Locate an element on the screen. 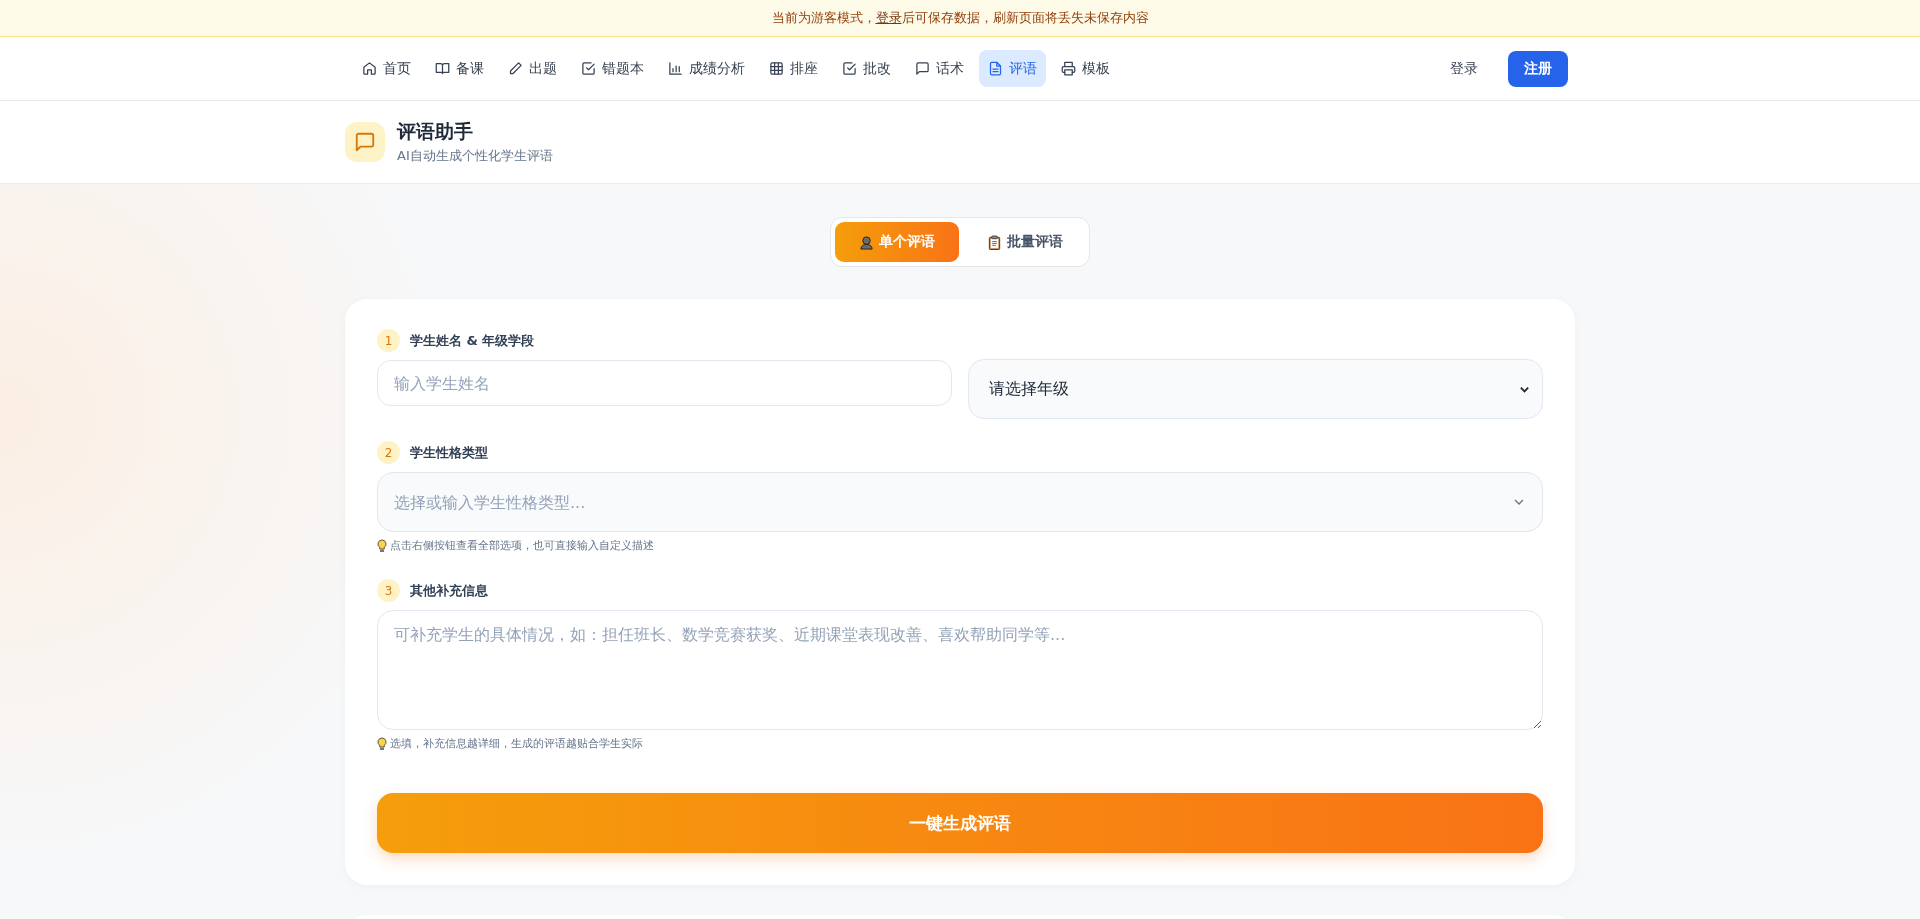  nav-item: 备课 is located at coordinates (459, 68).